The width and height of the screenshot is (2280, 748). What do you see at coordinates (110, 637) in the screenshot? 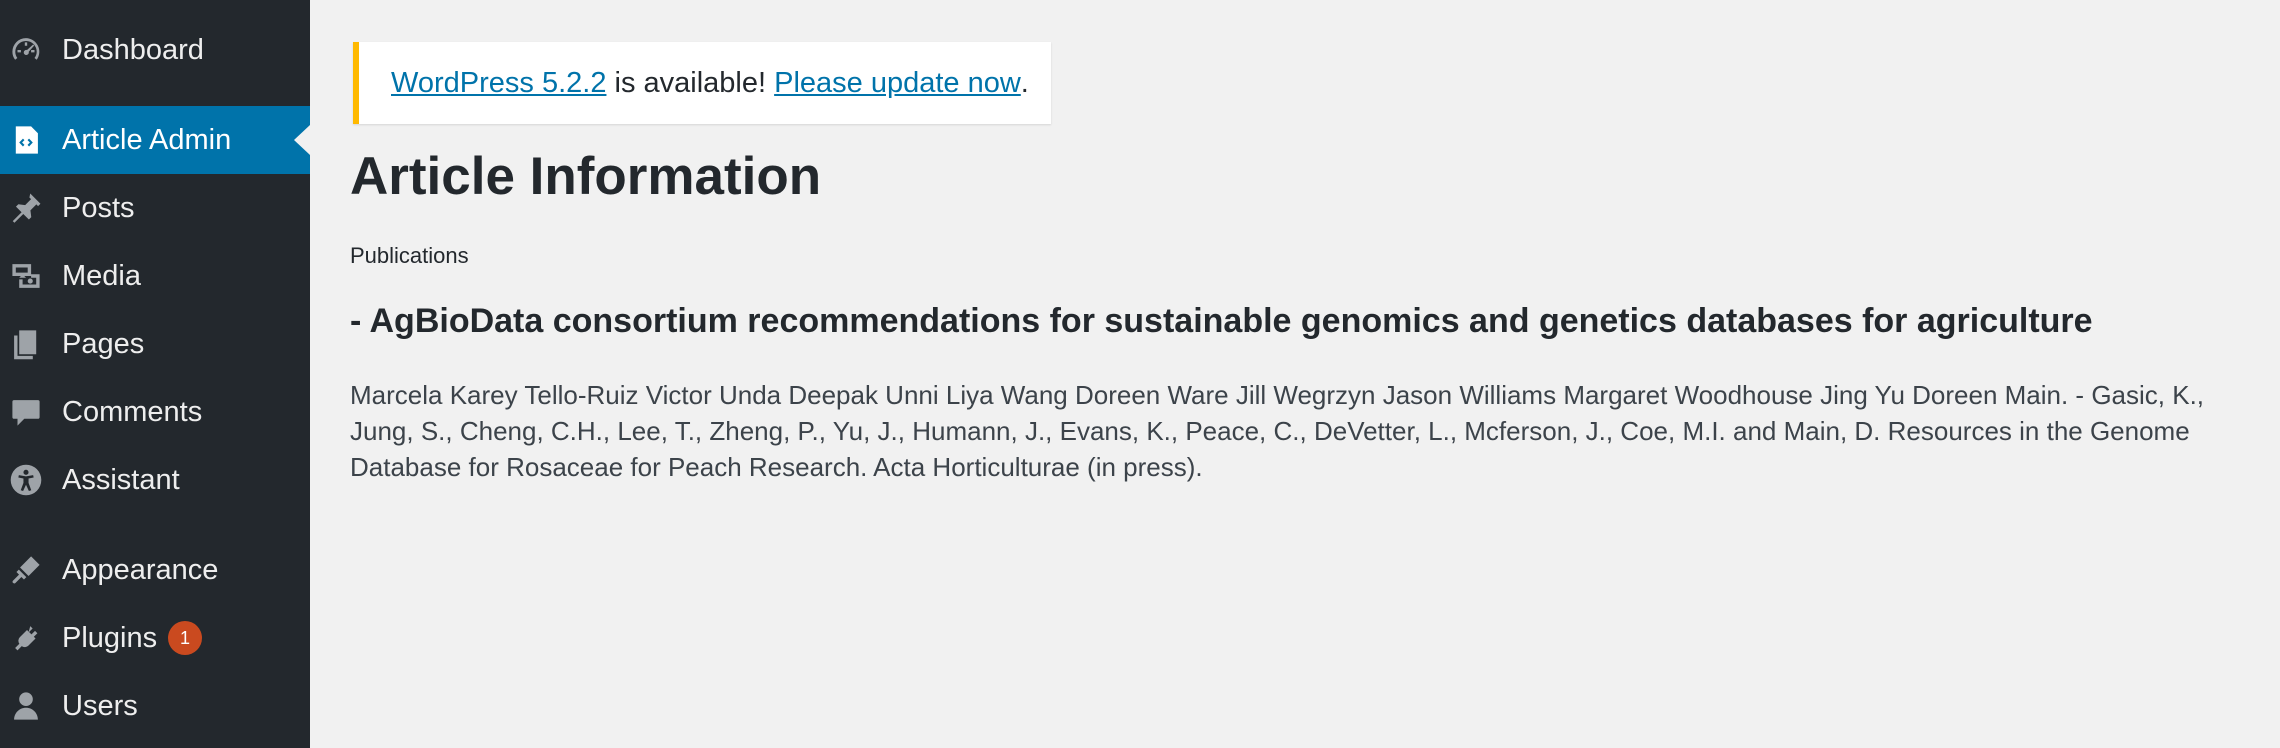
I see `sidebar-item-label: Plugins` at bounding box center [110, 637].